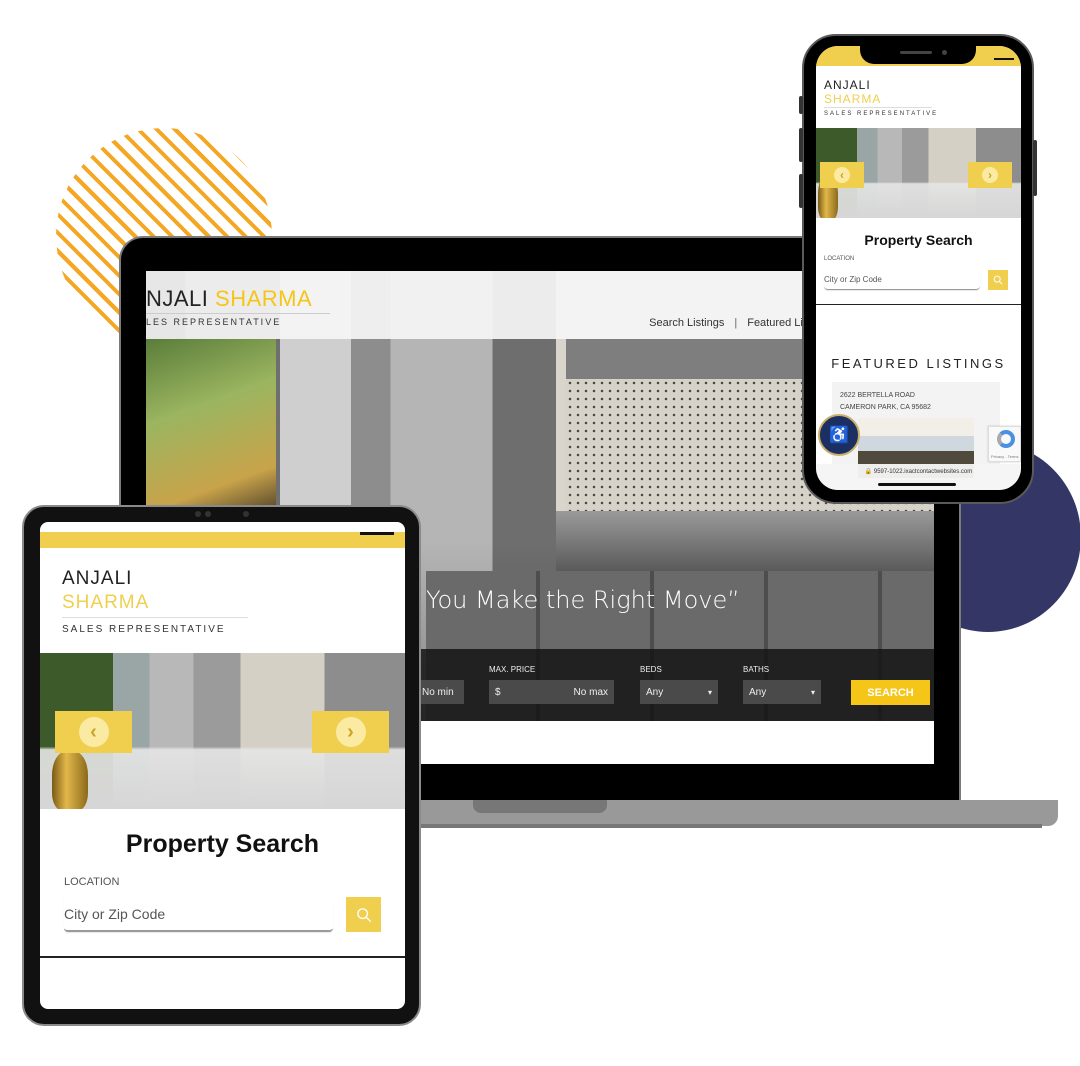 Image resolution: width=1080 pixels, height=1066 pixels. What do you see at coordinates (512, 669) in the screenshot?
I see `max-price-label: MAX. PRICE` at bounding box center [512, 669].